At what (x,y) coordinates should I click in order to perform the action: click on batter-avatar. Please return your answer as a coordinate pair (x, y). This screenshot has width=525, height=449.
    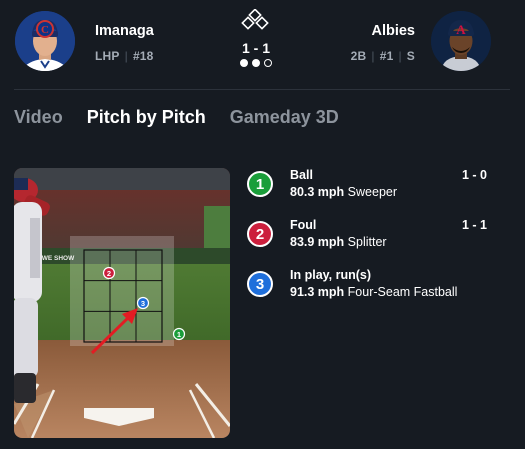
    Looking at the image, I should click on (461, 41).